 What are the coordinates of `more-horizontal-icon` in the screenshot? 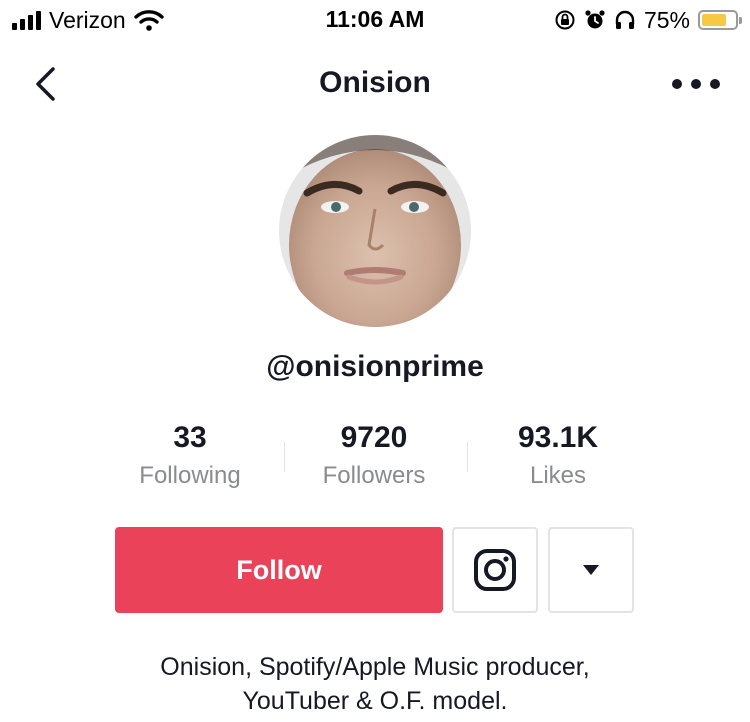 It's located at (696, 84).